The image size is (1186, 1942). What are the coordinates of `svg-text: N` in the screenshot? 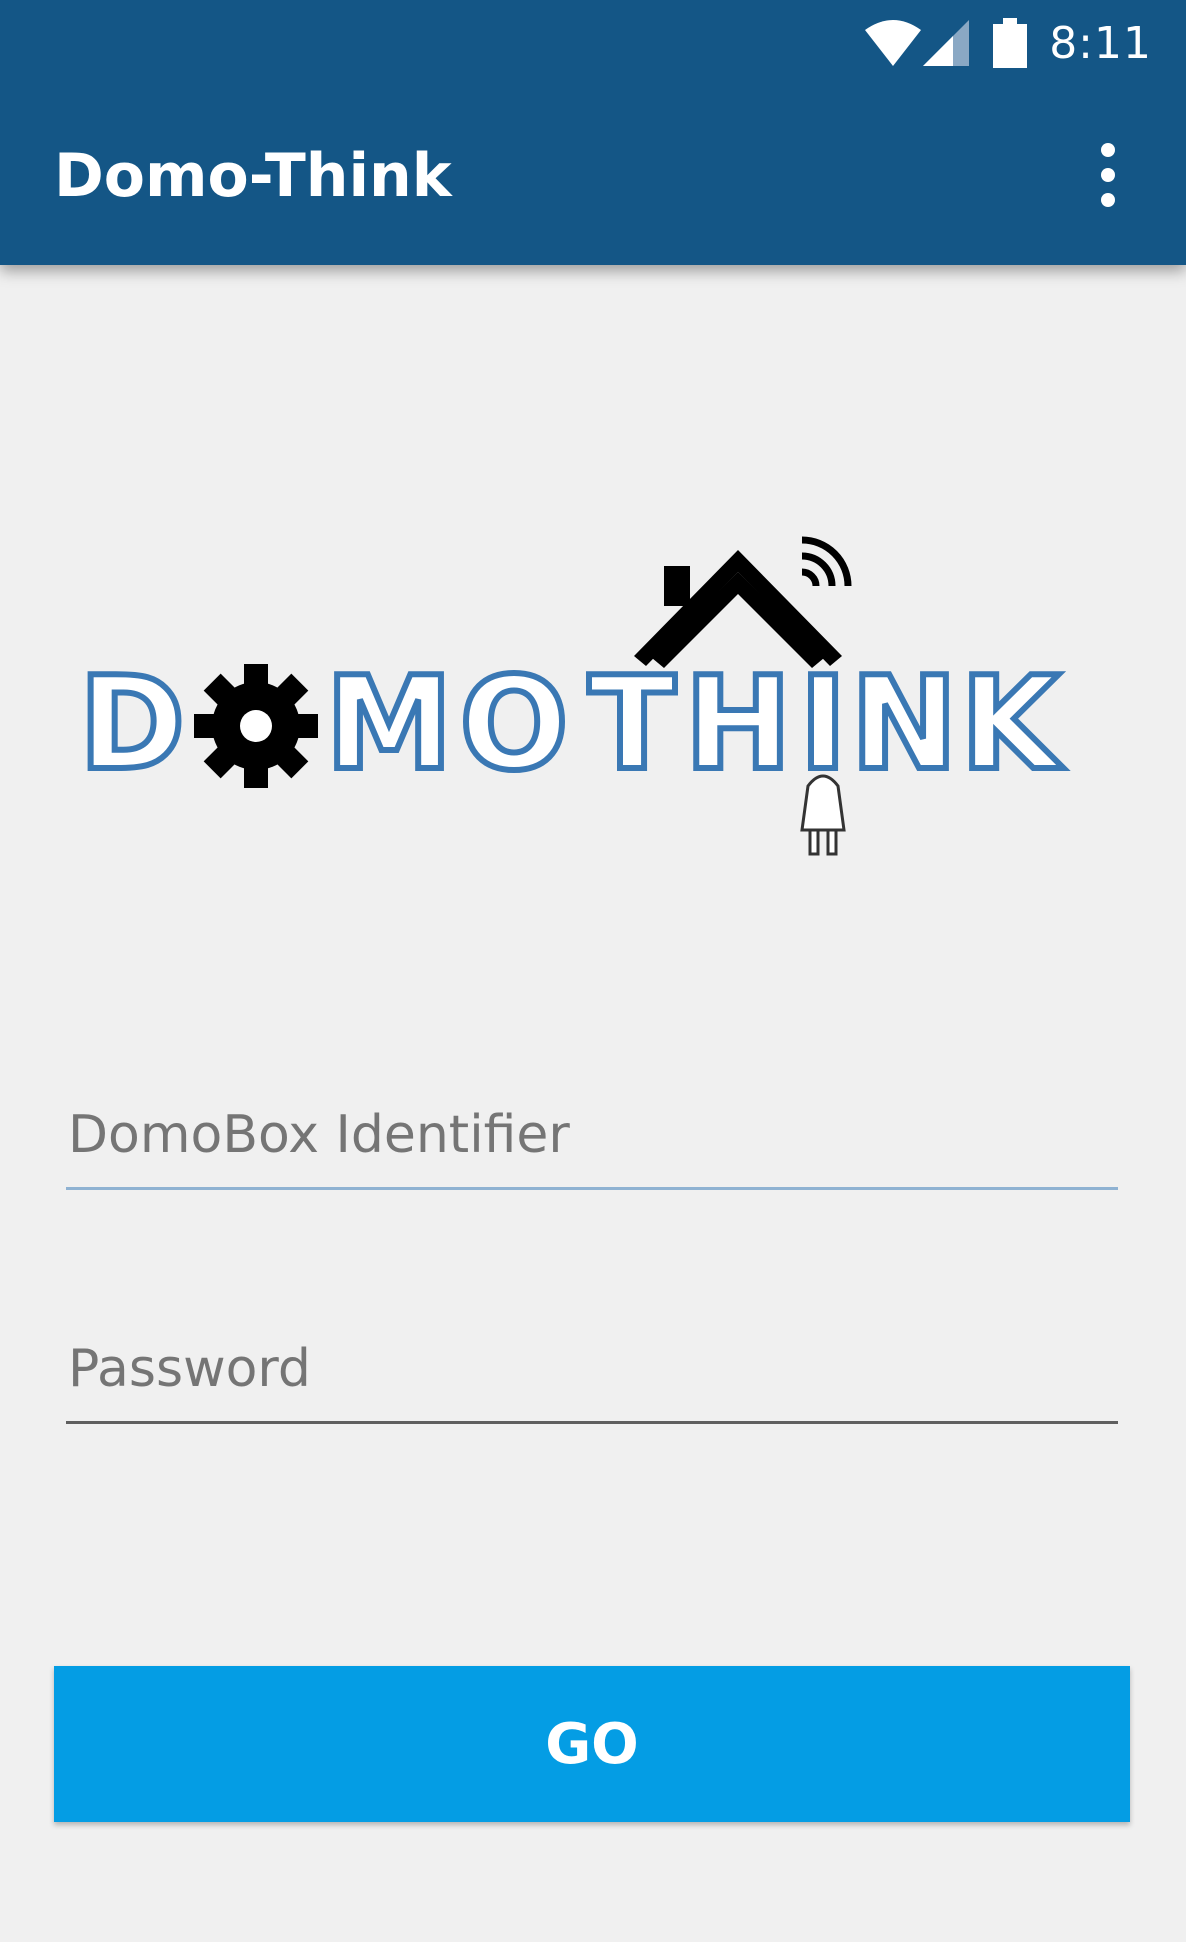 It's located at (903, 724).